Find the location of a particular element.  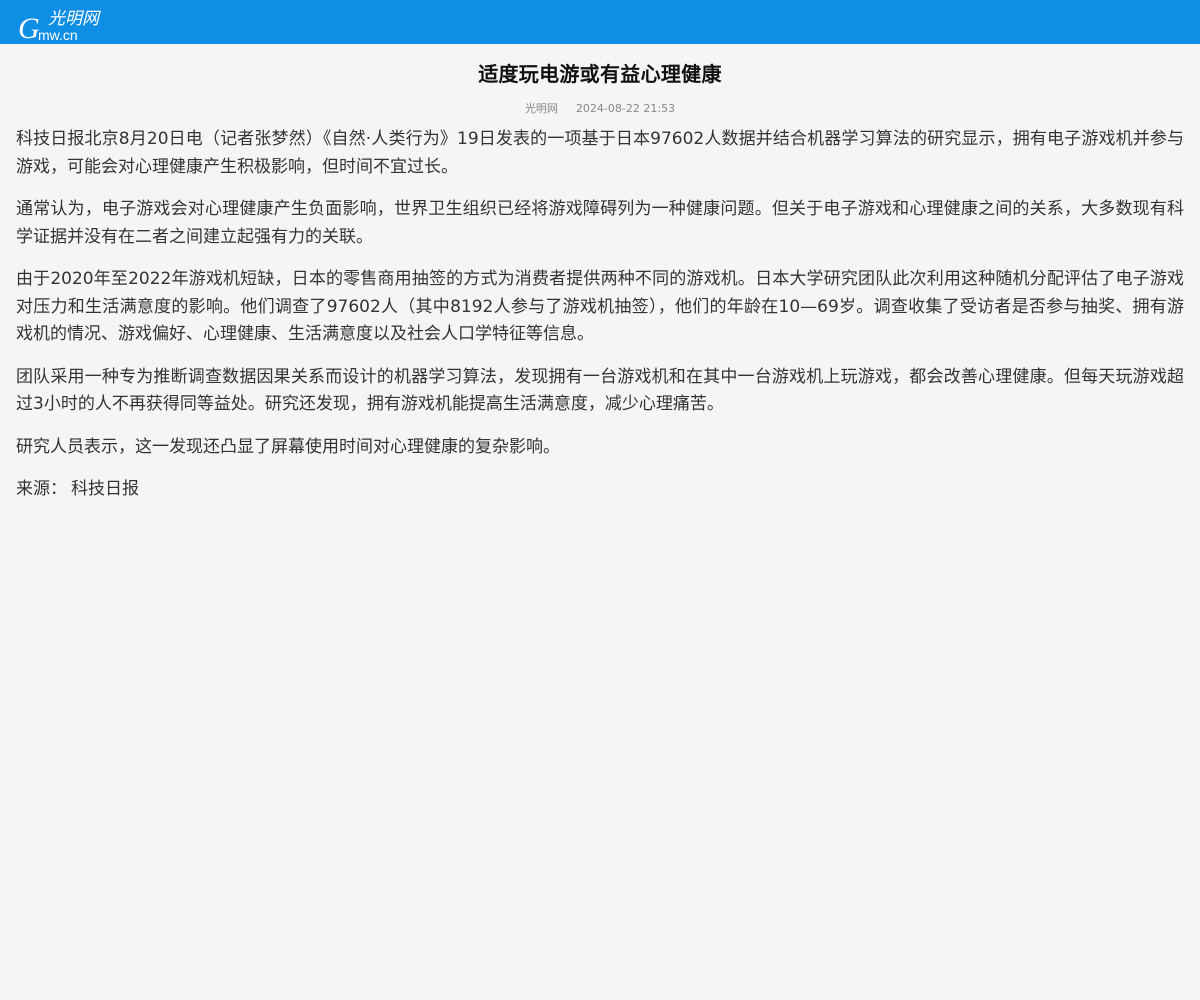

gmw-logo: G 光明网 mw.cn is located at coordinates (64, 23).